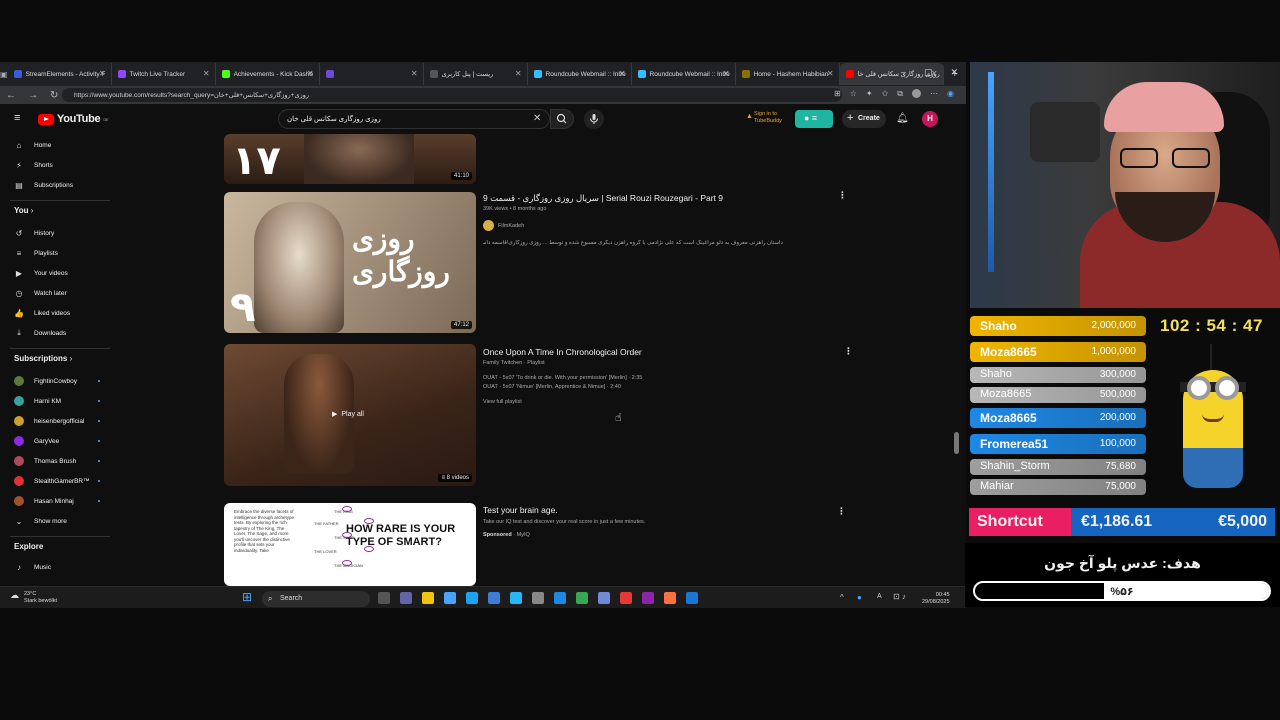  I want to click on play-all-overlay: ▶ Play all, so click(348, 414).